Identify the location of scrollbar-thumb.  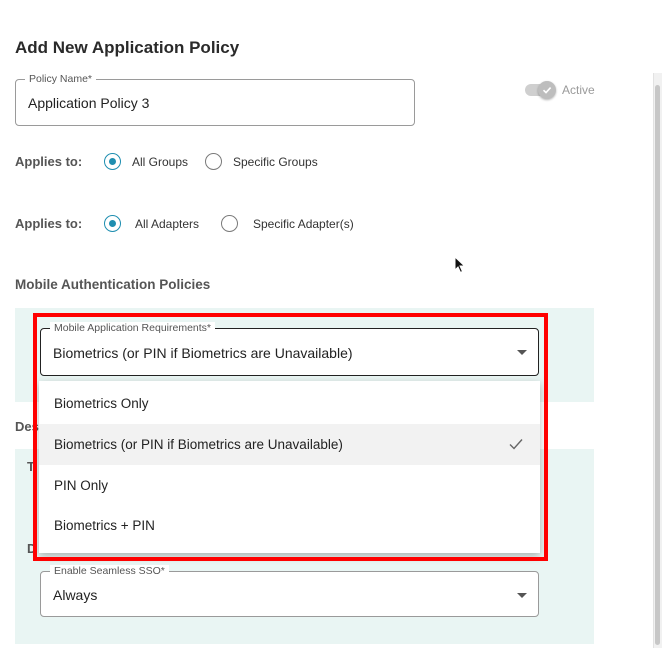
(657, 365).